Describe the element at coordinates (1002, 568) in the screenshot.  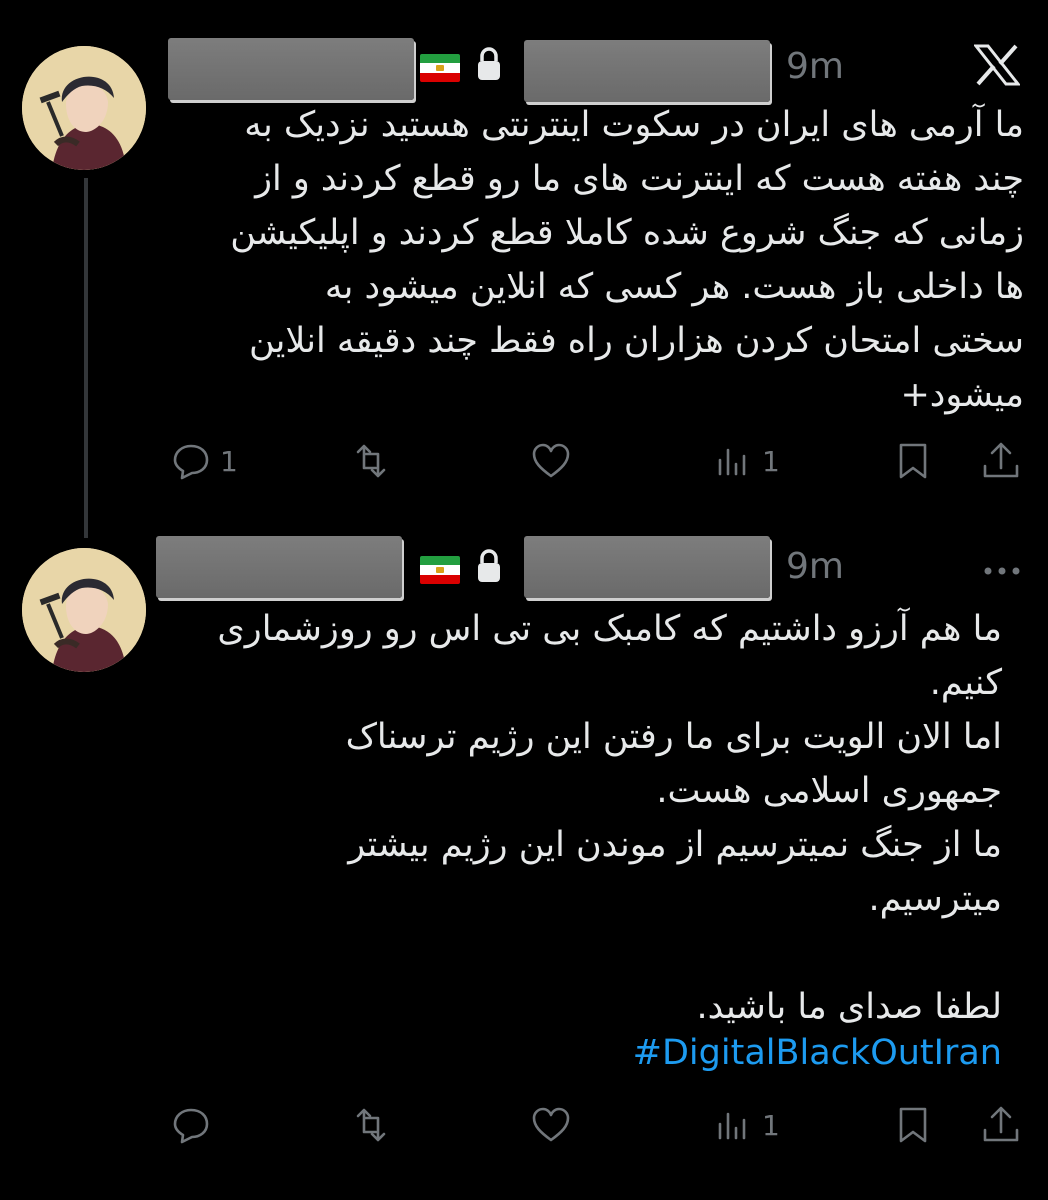
I see `more-icon` at that location.